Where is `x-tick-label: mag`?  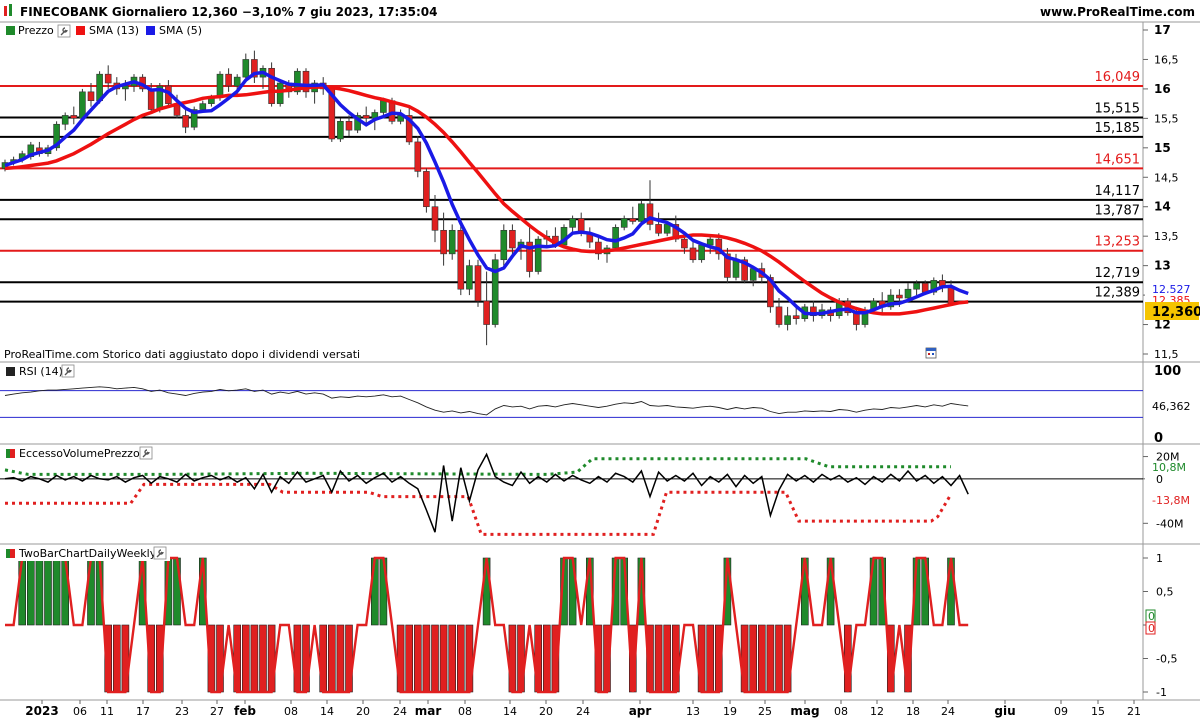
x-tick-label: mag is located at coordinates (804, 711).